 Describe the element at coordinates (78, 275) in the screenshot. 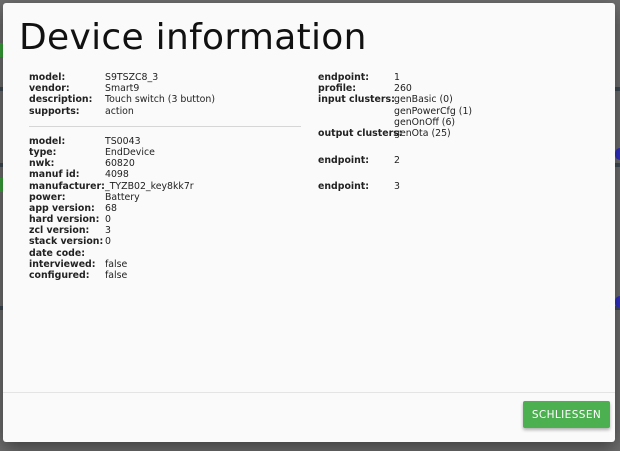

I see `info-row-configured: configured: false` at that location.